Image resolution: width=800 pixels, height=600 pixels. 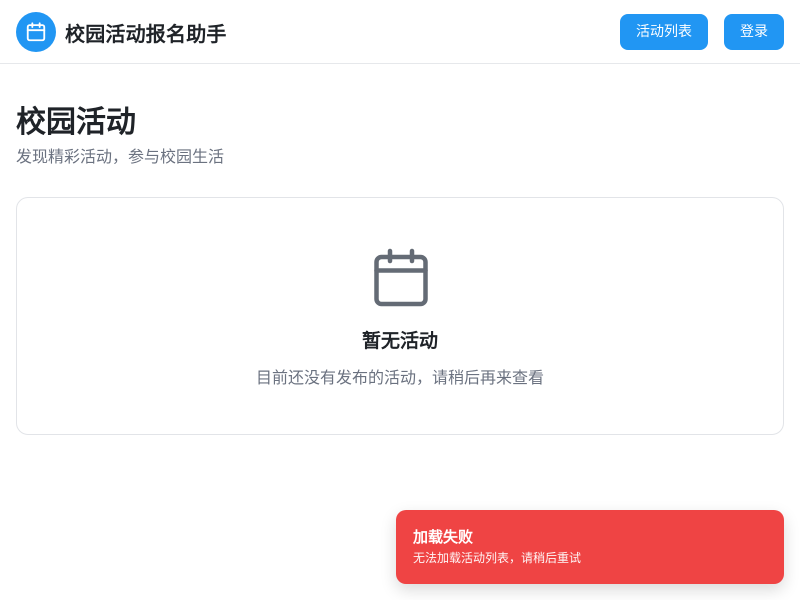 I want to click on activity-list-button: 活动列表, so click(x=664, y=32).